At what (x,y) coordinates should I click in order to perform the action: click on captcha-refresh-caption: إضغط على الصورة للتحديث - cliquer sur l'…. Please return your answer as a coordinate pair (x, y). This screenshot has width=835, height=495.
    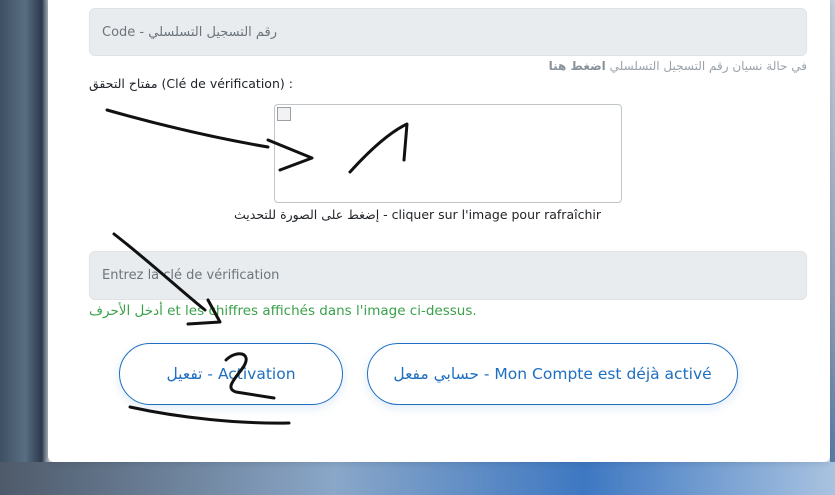
    Looking at the image, I should click on (417, 214).